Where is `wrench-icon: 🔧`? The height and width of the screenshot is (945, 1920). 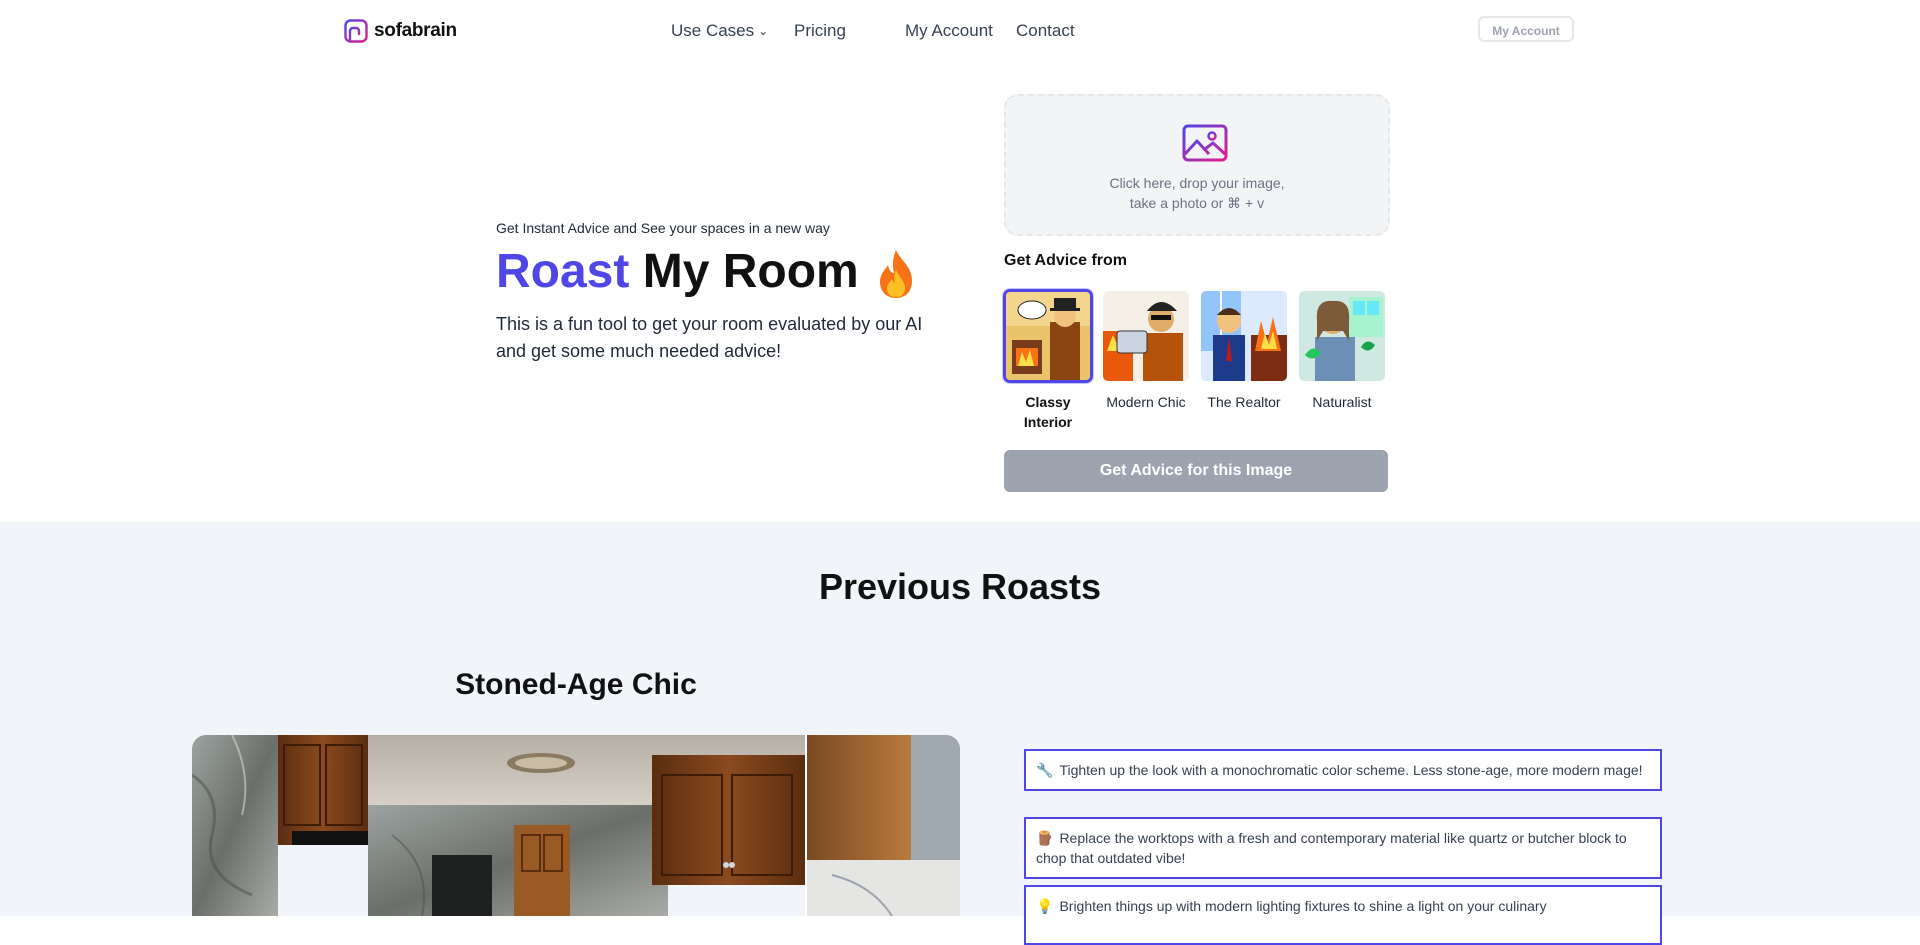
wrench-icon: 🔧 is located at coordinates (1045, 770).